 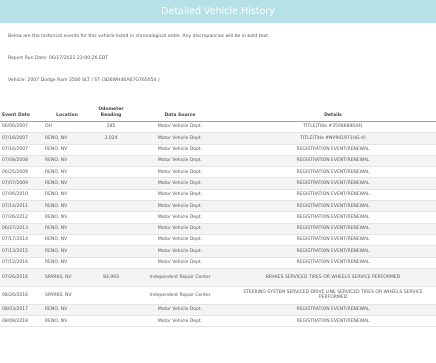 I want to click on cell-event-date: 08/08/2018, so click(x=21, y=321).